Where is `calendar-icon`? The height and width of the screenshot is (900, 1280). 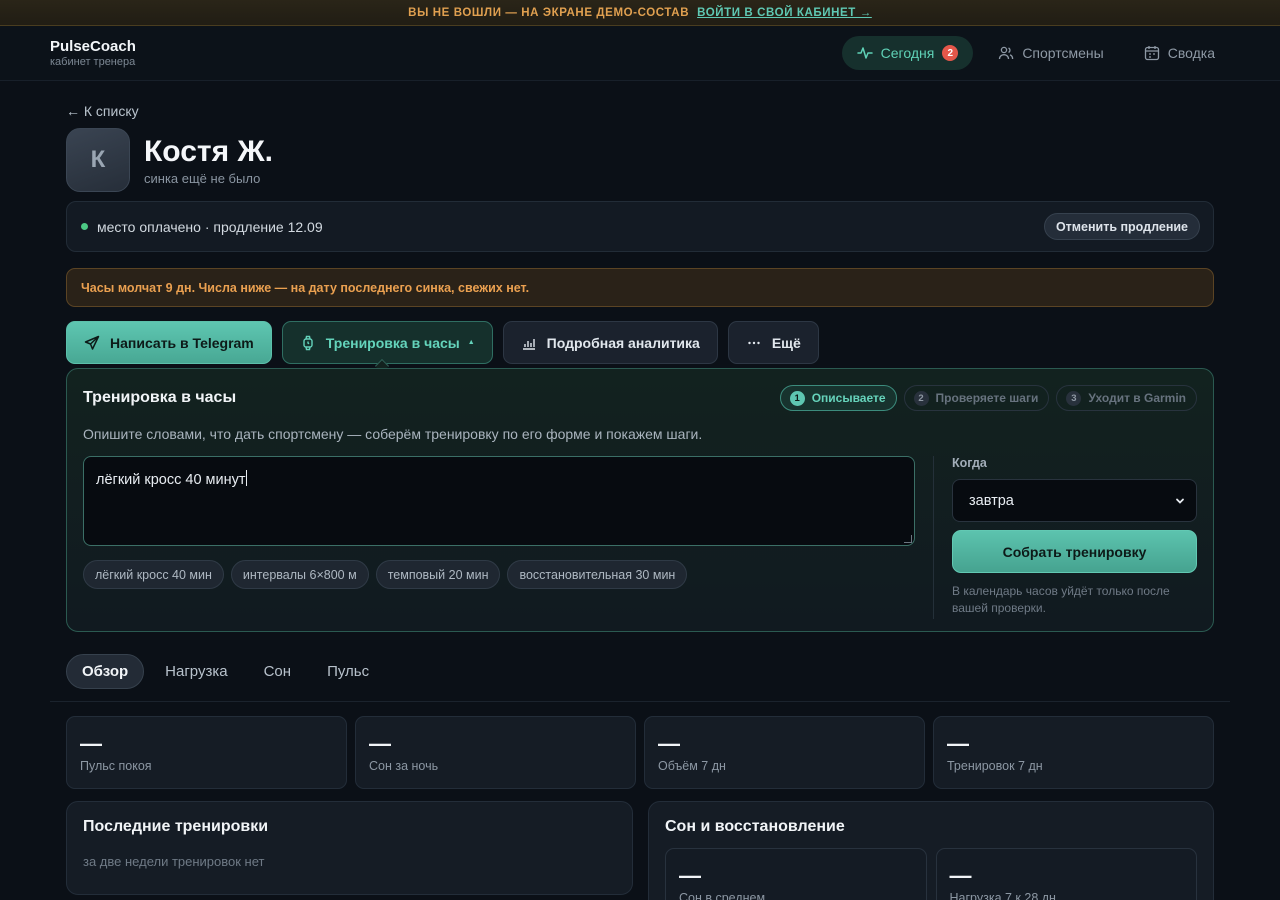 calendar-icon is located at coordinates (1151, 53).